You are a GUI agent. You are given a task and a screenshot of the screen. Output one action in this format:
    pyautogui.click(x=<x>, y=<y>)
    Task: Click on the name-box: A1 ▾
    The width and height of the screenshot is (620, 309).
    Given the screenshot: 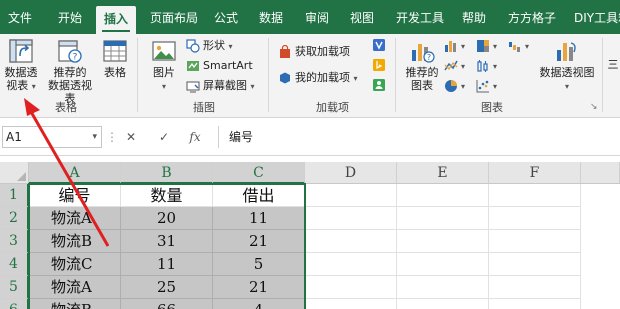 What is the action you would take?
    pyautogui.click(x=52, y=137)
    